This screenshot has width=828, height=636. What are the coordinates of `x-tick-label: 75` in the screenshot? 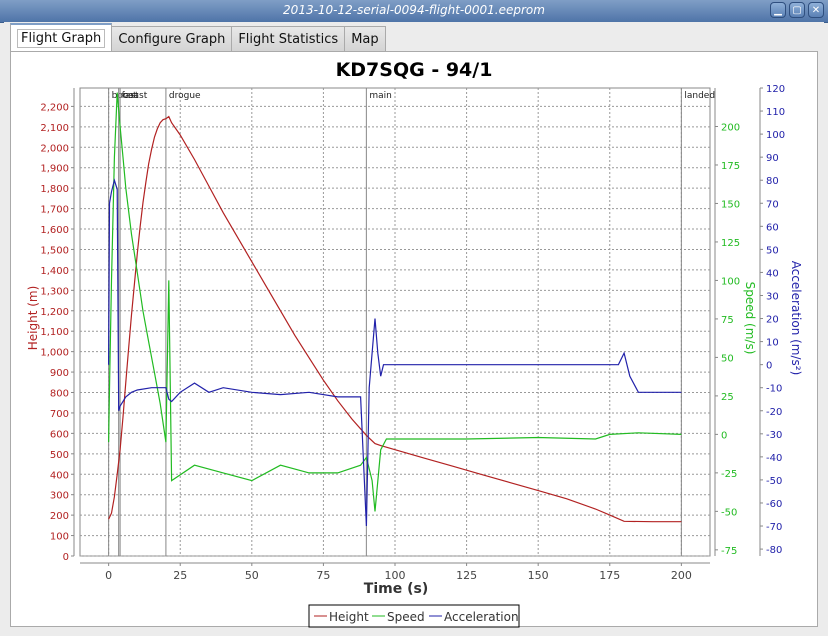 It's located at (323, 575).